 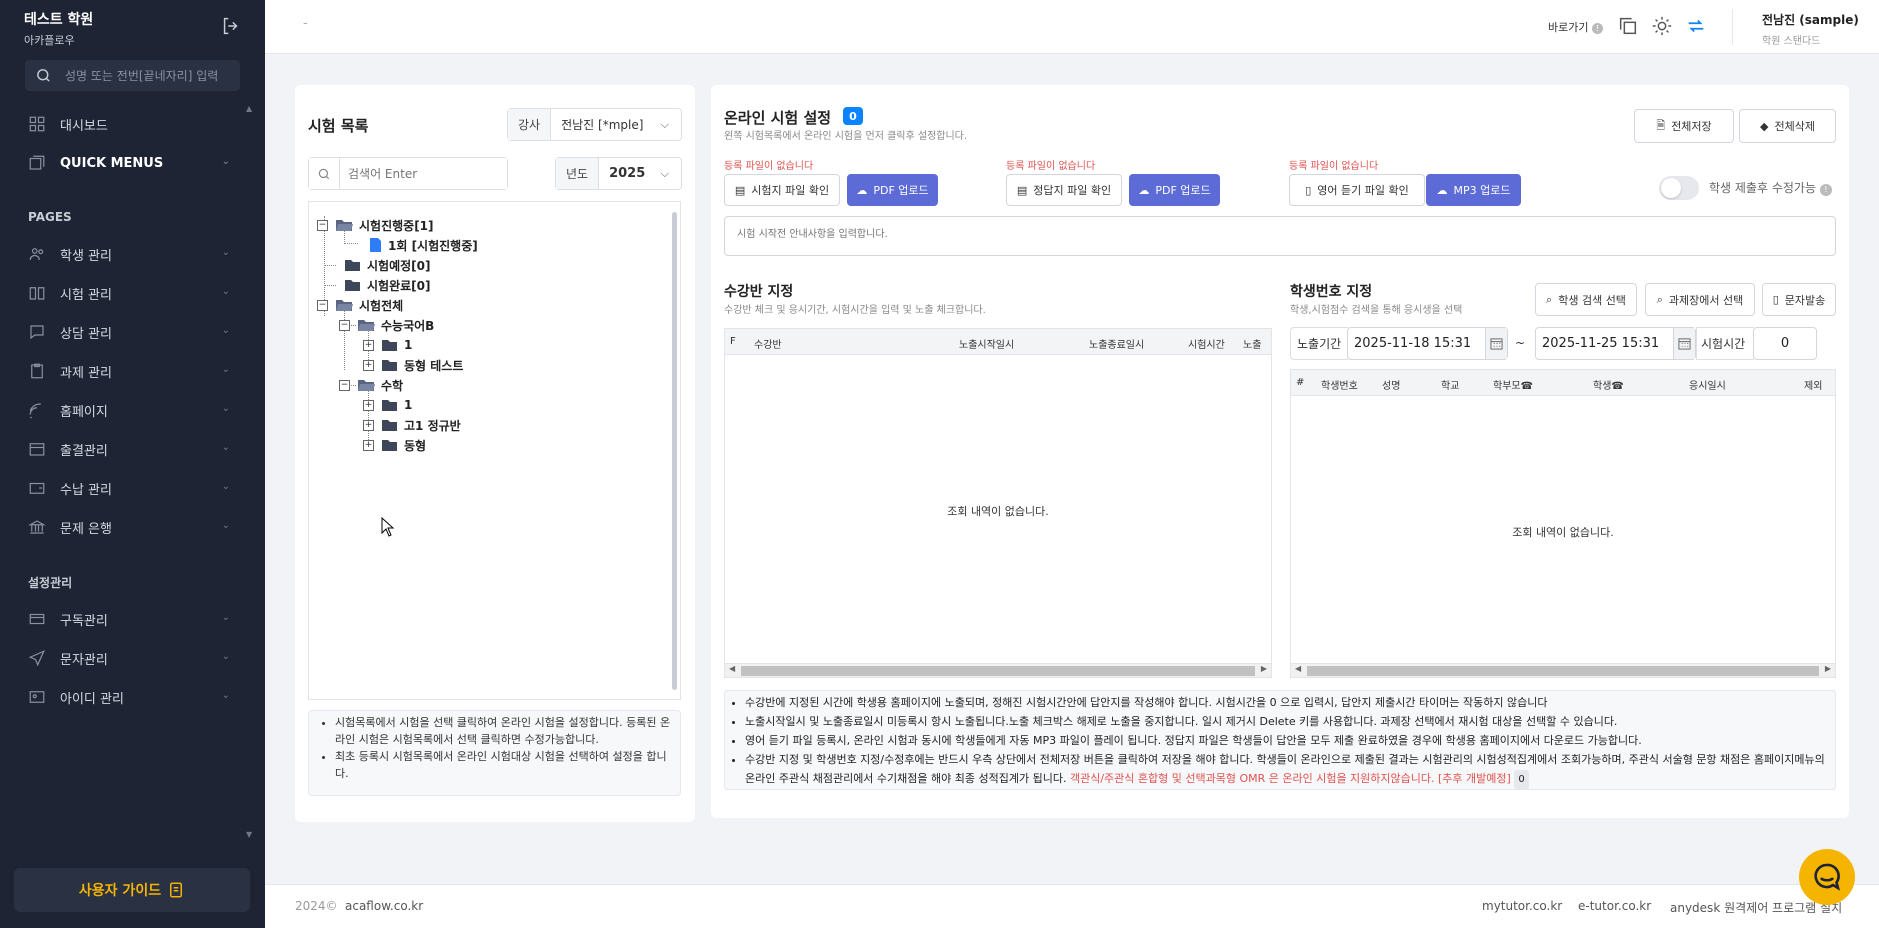 What do you see at coordinates (129, 658) in the screenshot?
I see `sidebar-item-sms: 문자관리 ⌄` at bounding box center [129, 658].